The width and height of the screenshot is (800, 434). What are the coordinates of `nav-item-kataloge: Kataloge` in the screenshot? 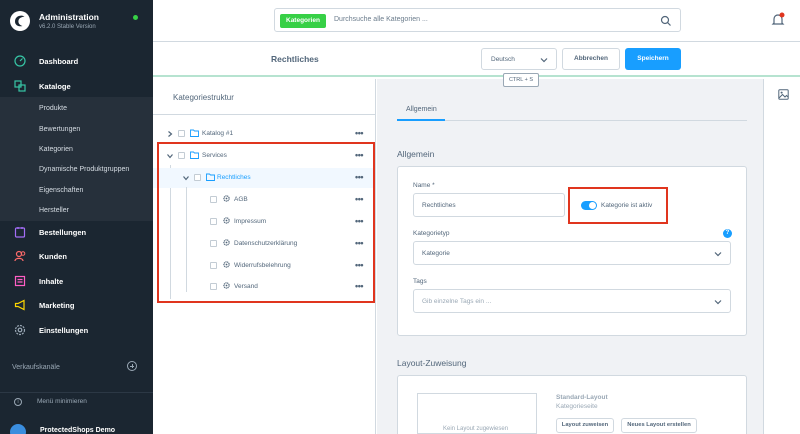 It's located at (76, 86).